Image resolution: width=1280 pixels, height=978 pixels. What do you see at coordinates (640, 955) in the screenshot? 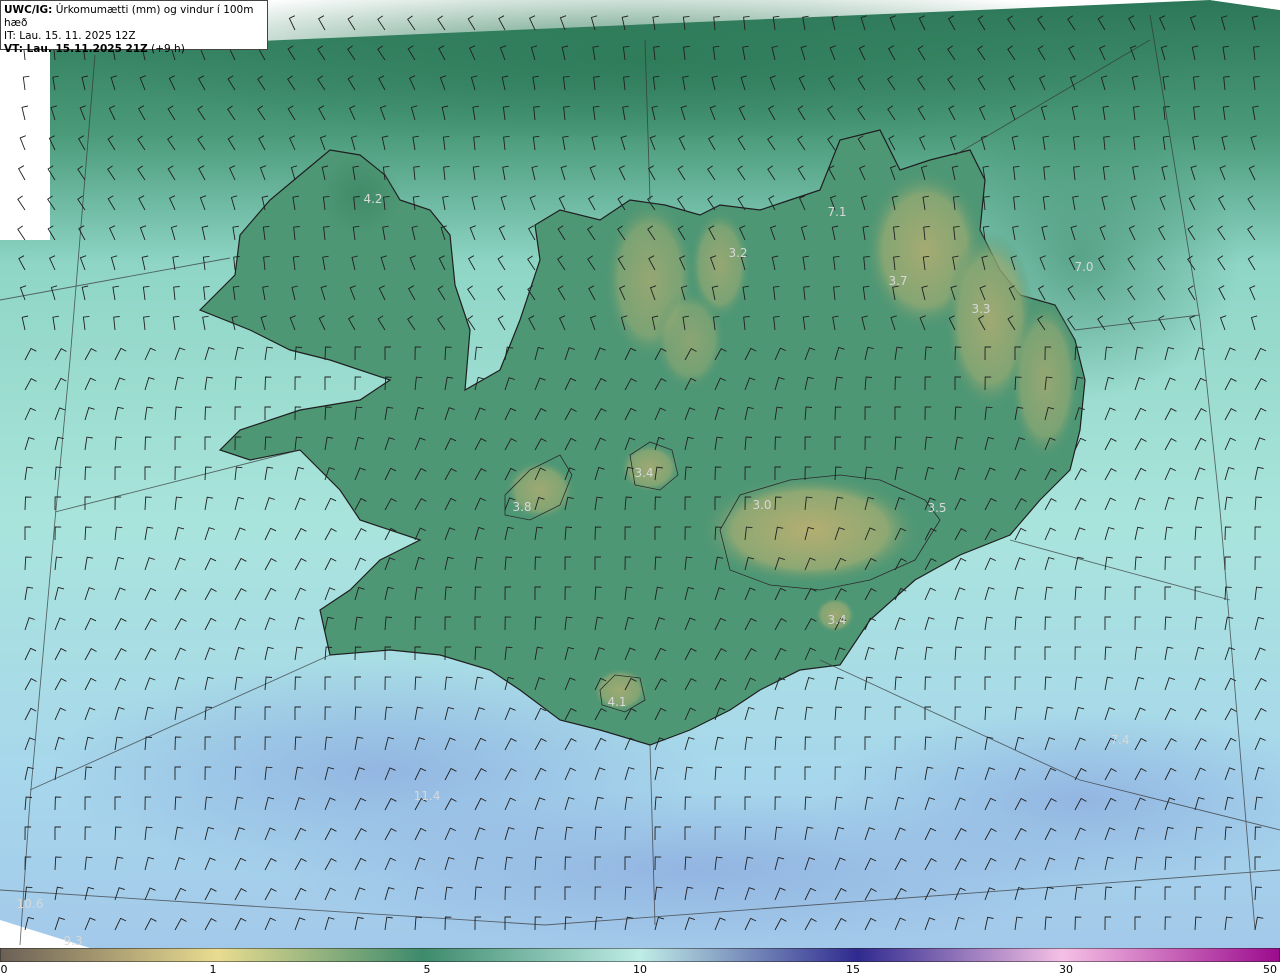
I see `colorbar` at bounding box center [640, 955].